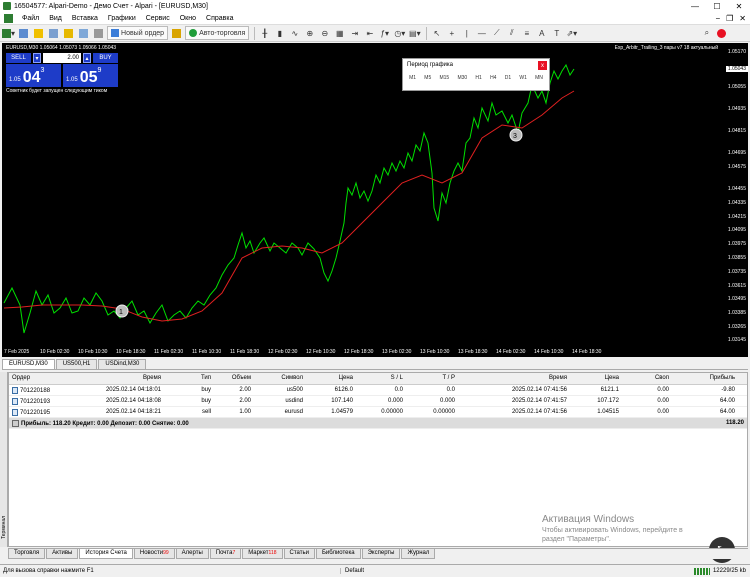 This screenshot has height=577, width=750. Describe the element at coordinates (729, 18) in the screenshot. I see `mdi-restore-button: ❐` at that location.